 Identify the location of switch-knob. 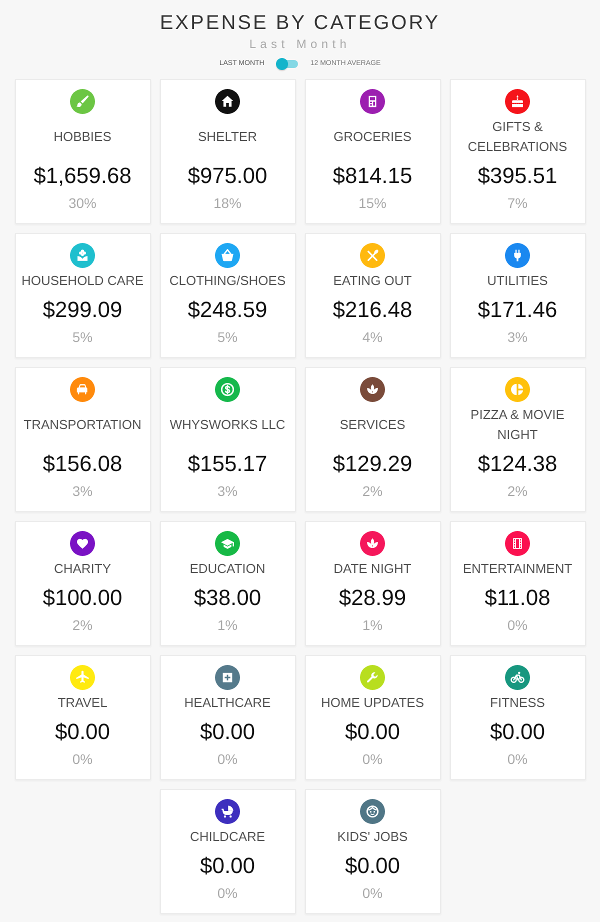
(282, 64).